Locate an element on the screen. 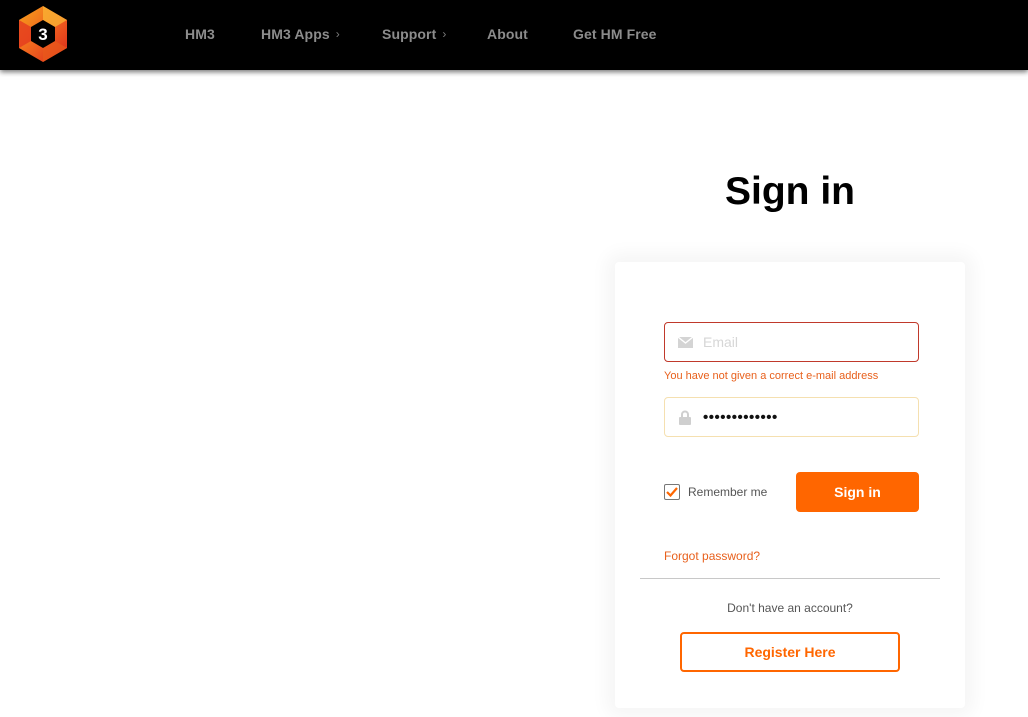  envelope-icon is located at coordinates (685, 342).